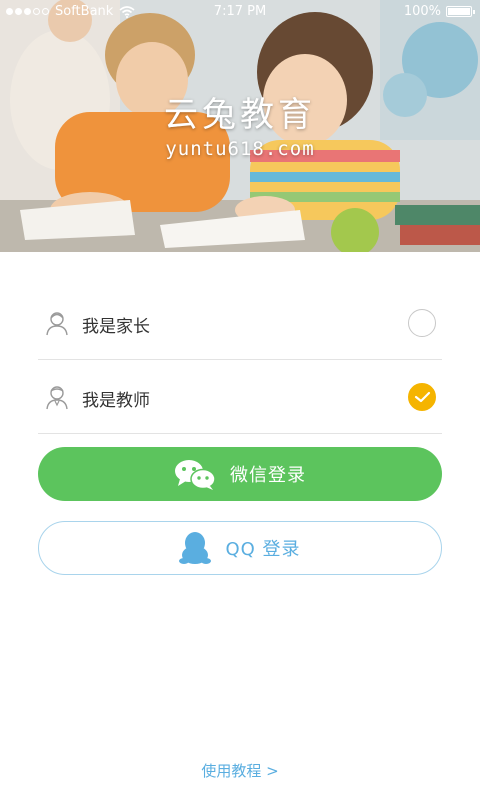 The height and width of the screenshot is (800, 480). I want to click on qq-login-button: QQ 登录, so click(240, 548).